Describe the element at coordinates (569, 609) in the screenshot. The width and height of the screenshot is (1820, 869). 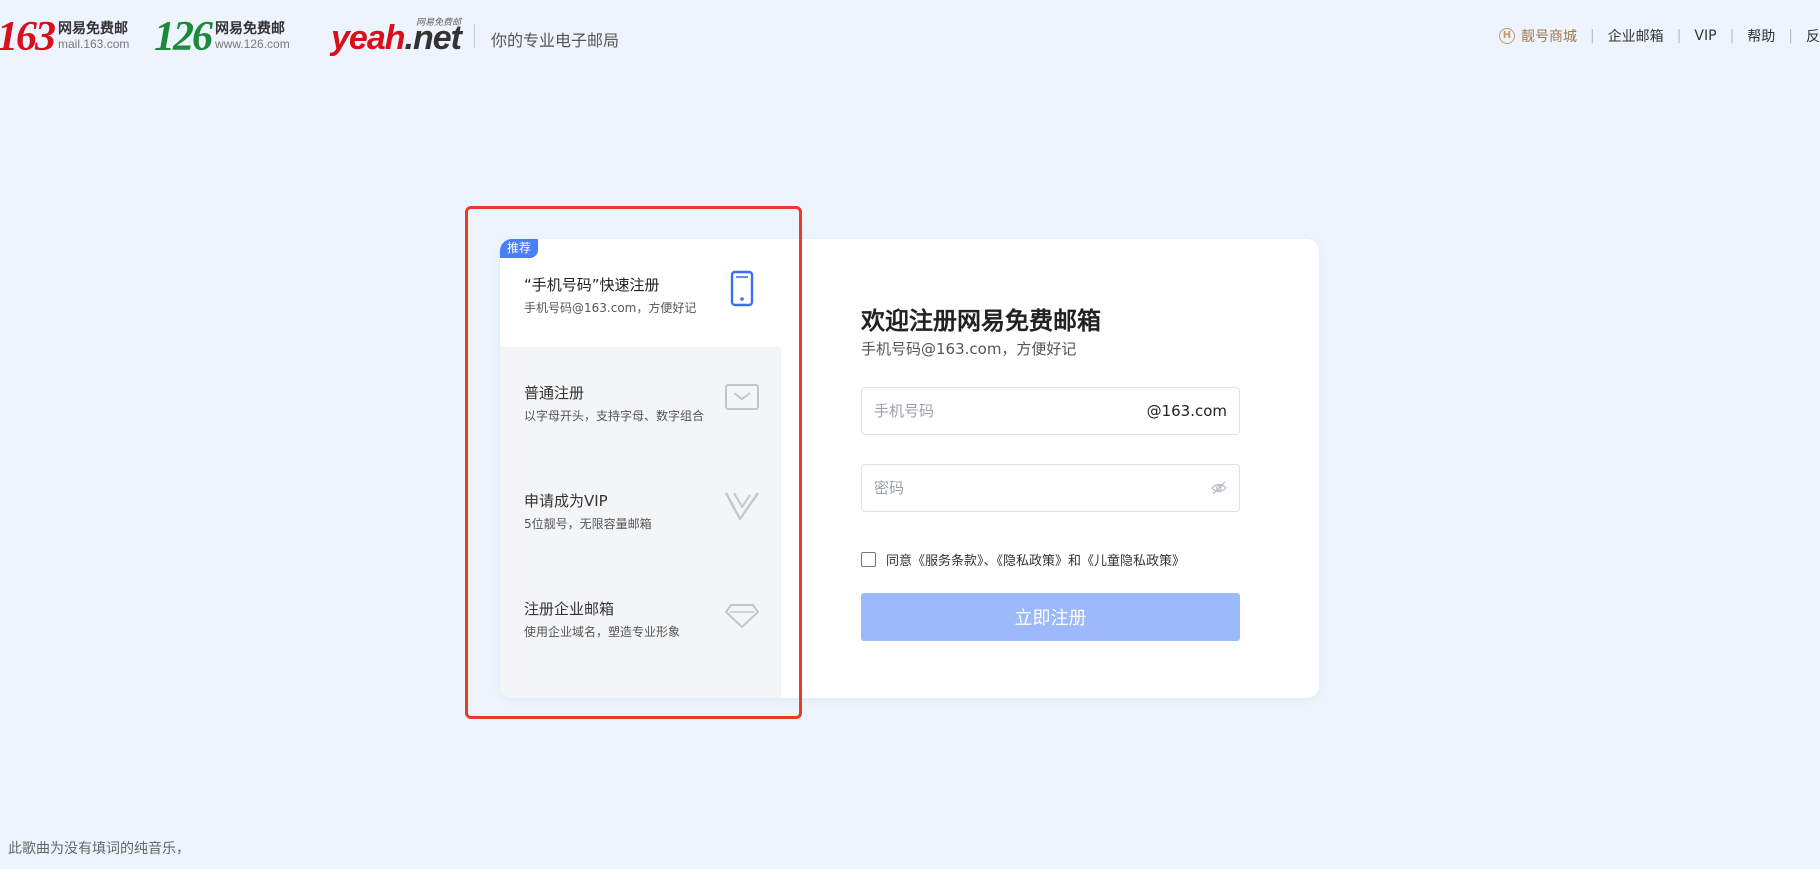
I see `option-title: 注册企业邮箱` at that location.